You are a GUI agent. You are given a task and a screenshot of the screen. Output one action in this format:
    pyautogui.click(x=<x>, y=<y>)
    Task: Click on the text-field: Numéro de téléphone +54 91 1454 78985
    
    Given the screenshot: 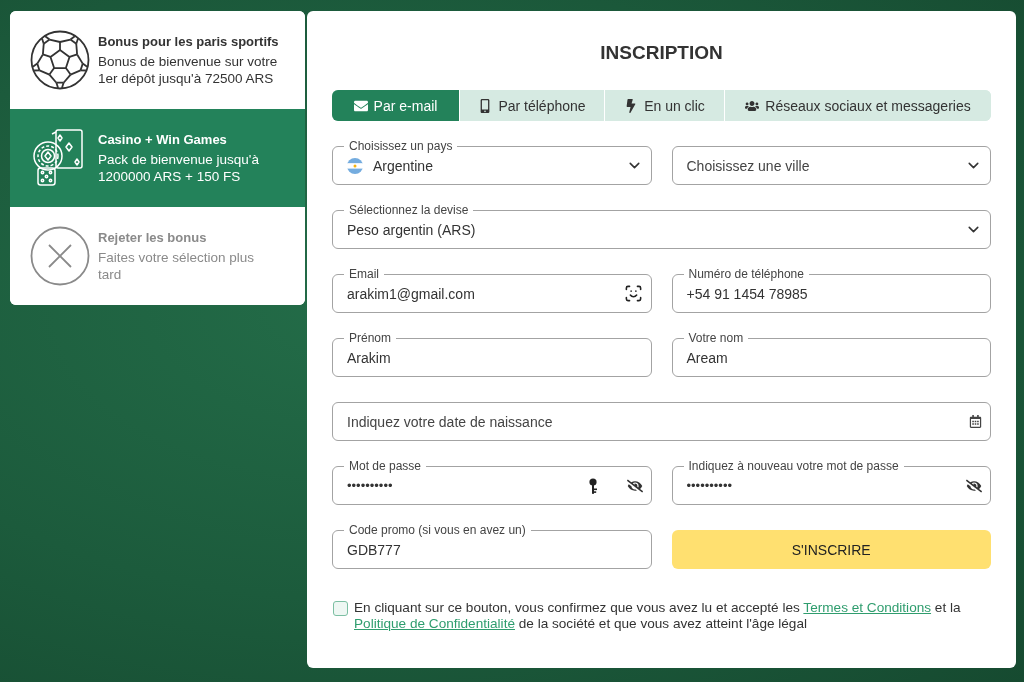 What is the action you would take?
    pyautogui.click(x=831, y=290)
    